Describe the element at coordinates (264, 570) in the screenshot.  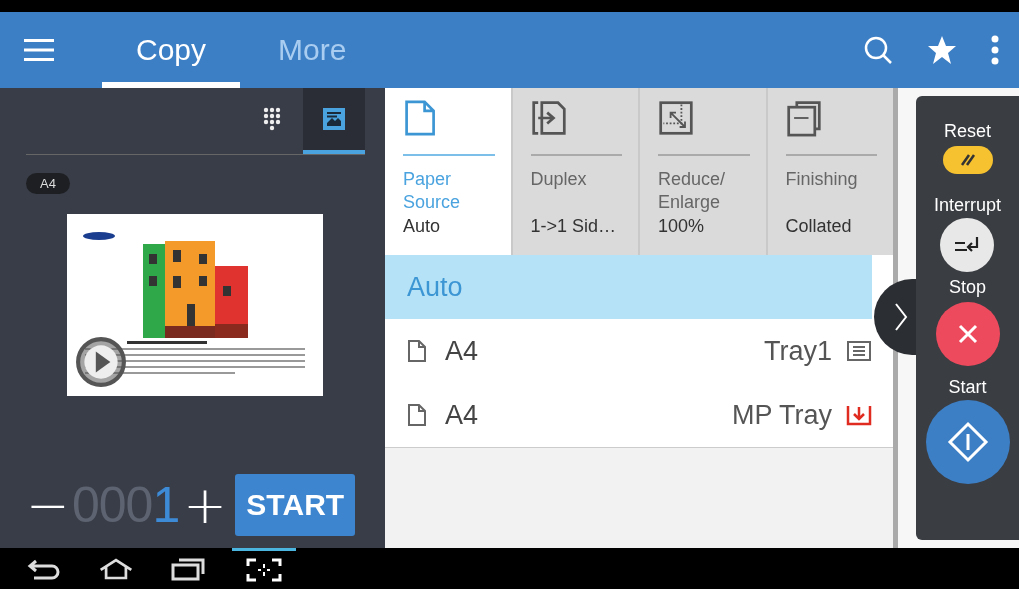
I see `scan-frame-icon` at that location.